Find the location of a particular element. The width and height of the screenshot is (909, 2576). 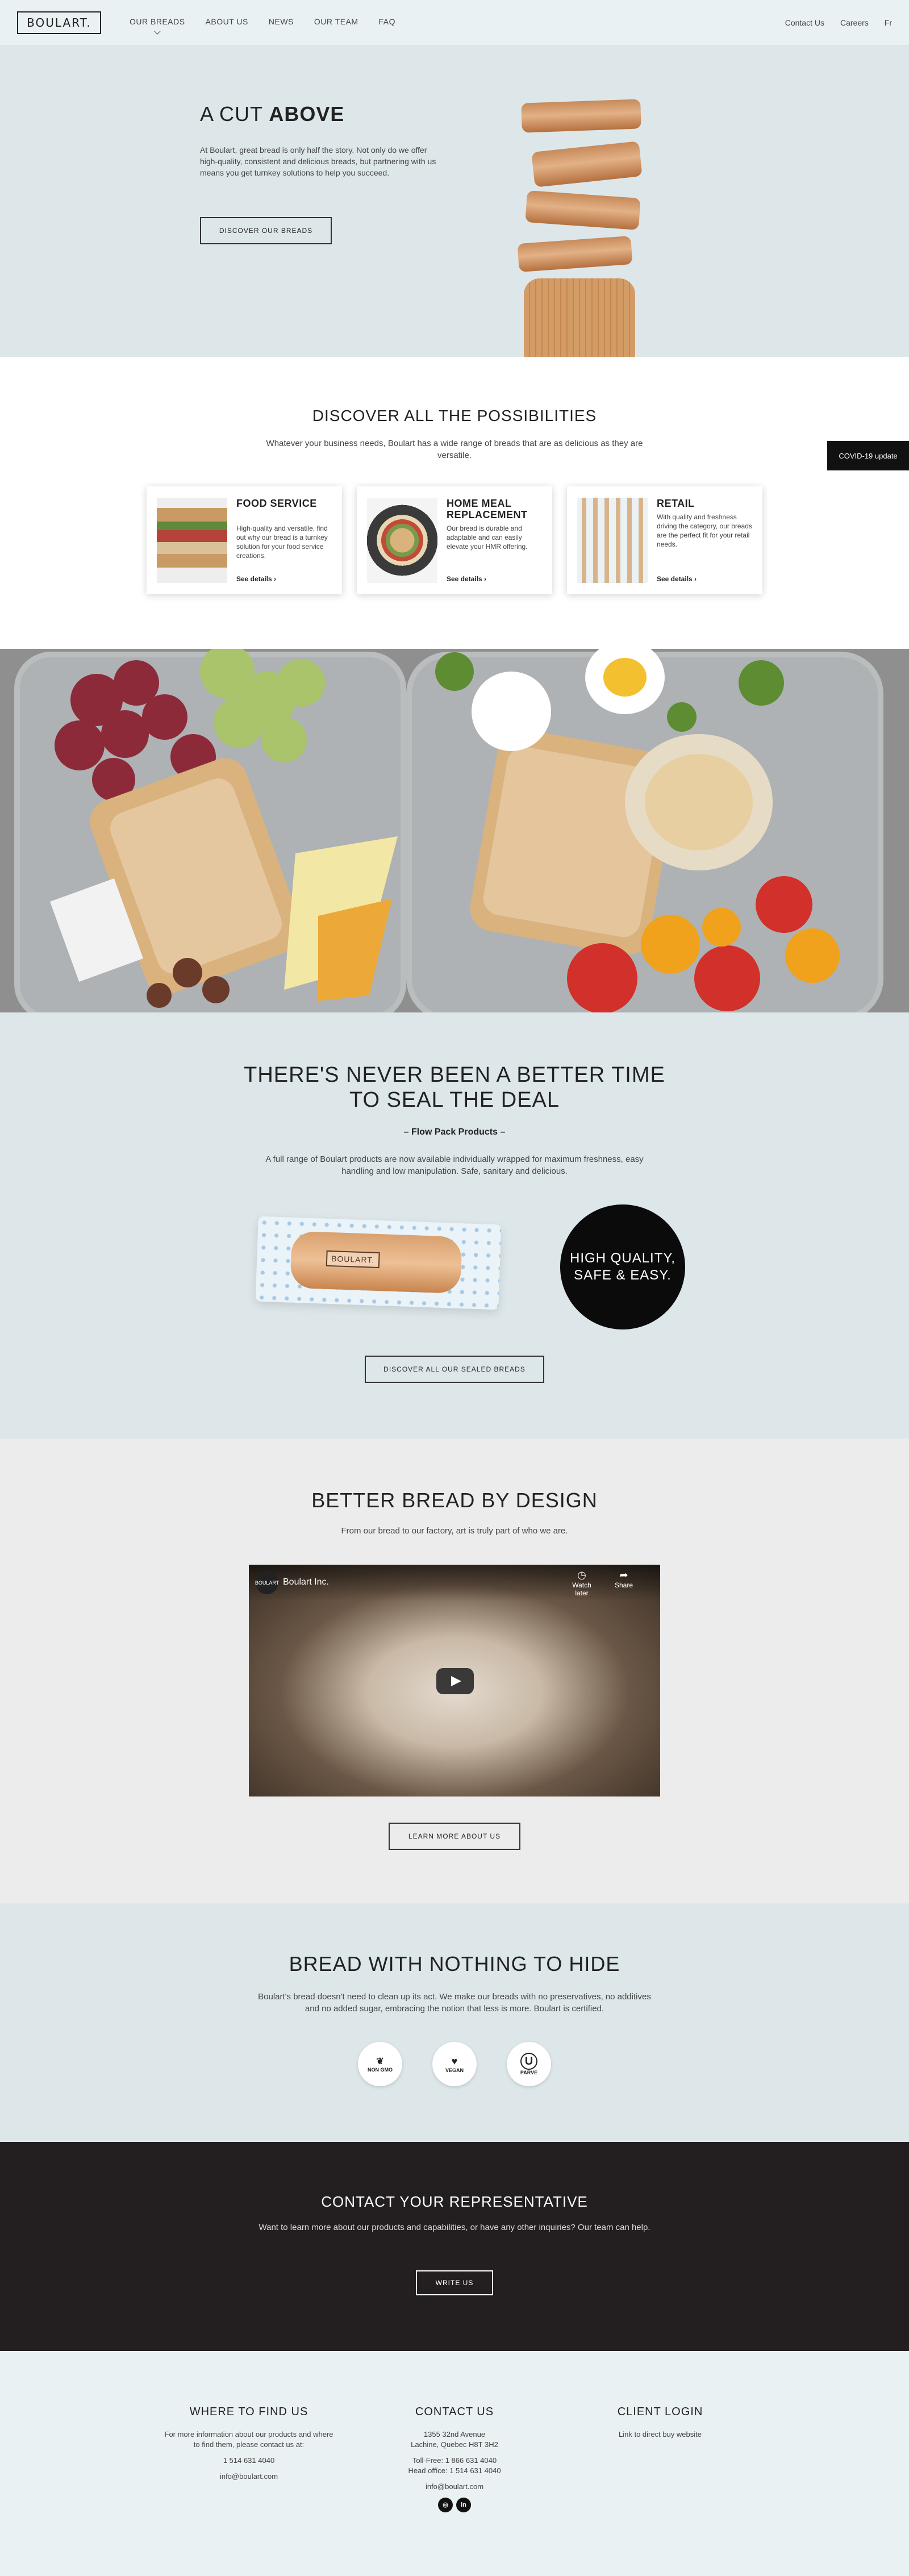

parve-badge-label: PARVE is located at coordinates (529, 2072).